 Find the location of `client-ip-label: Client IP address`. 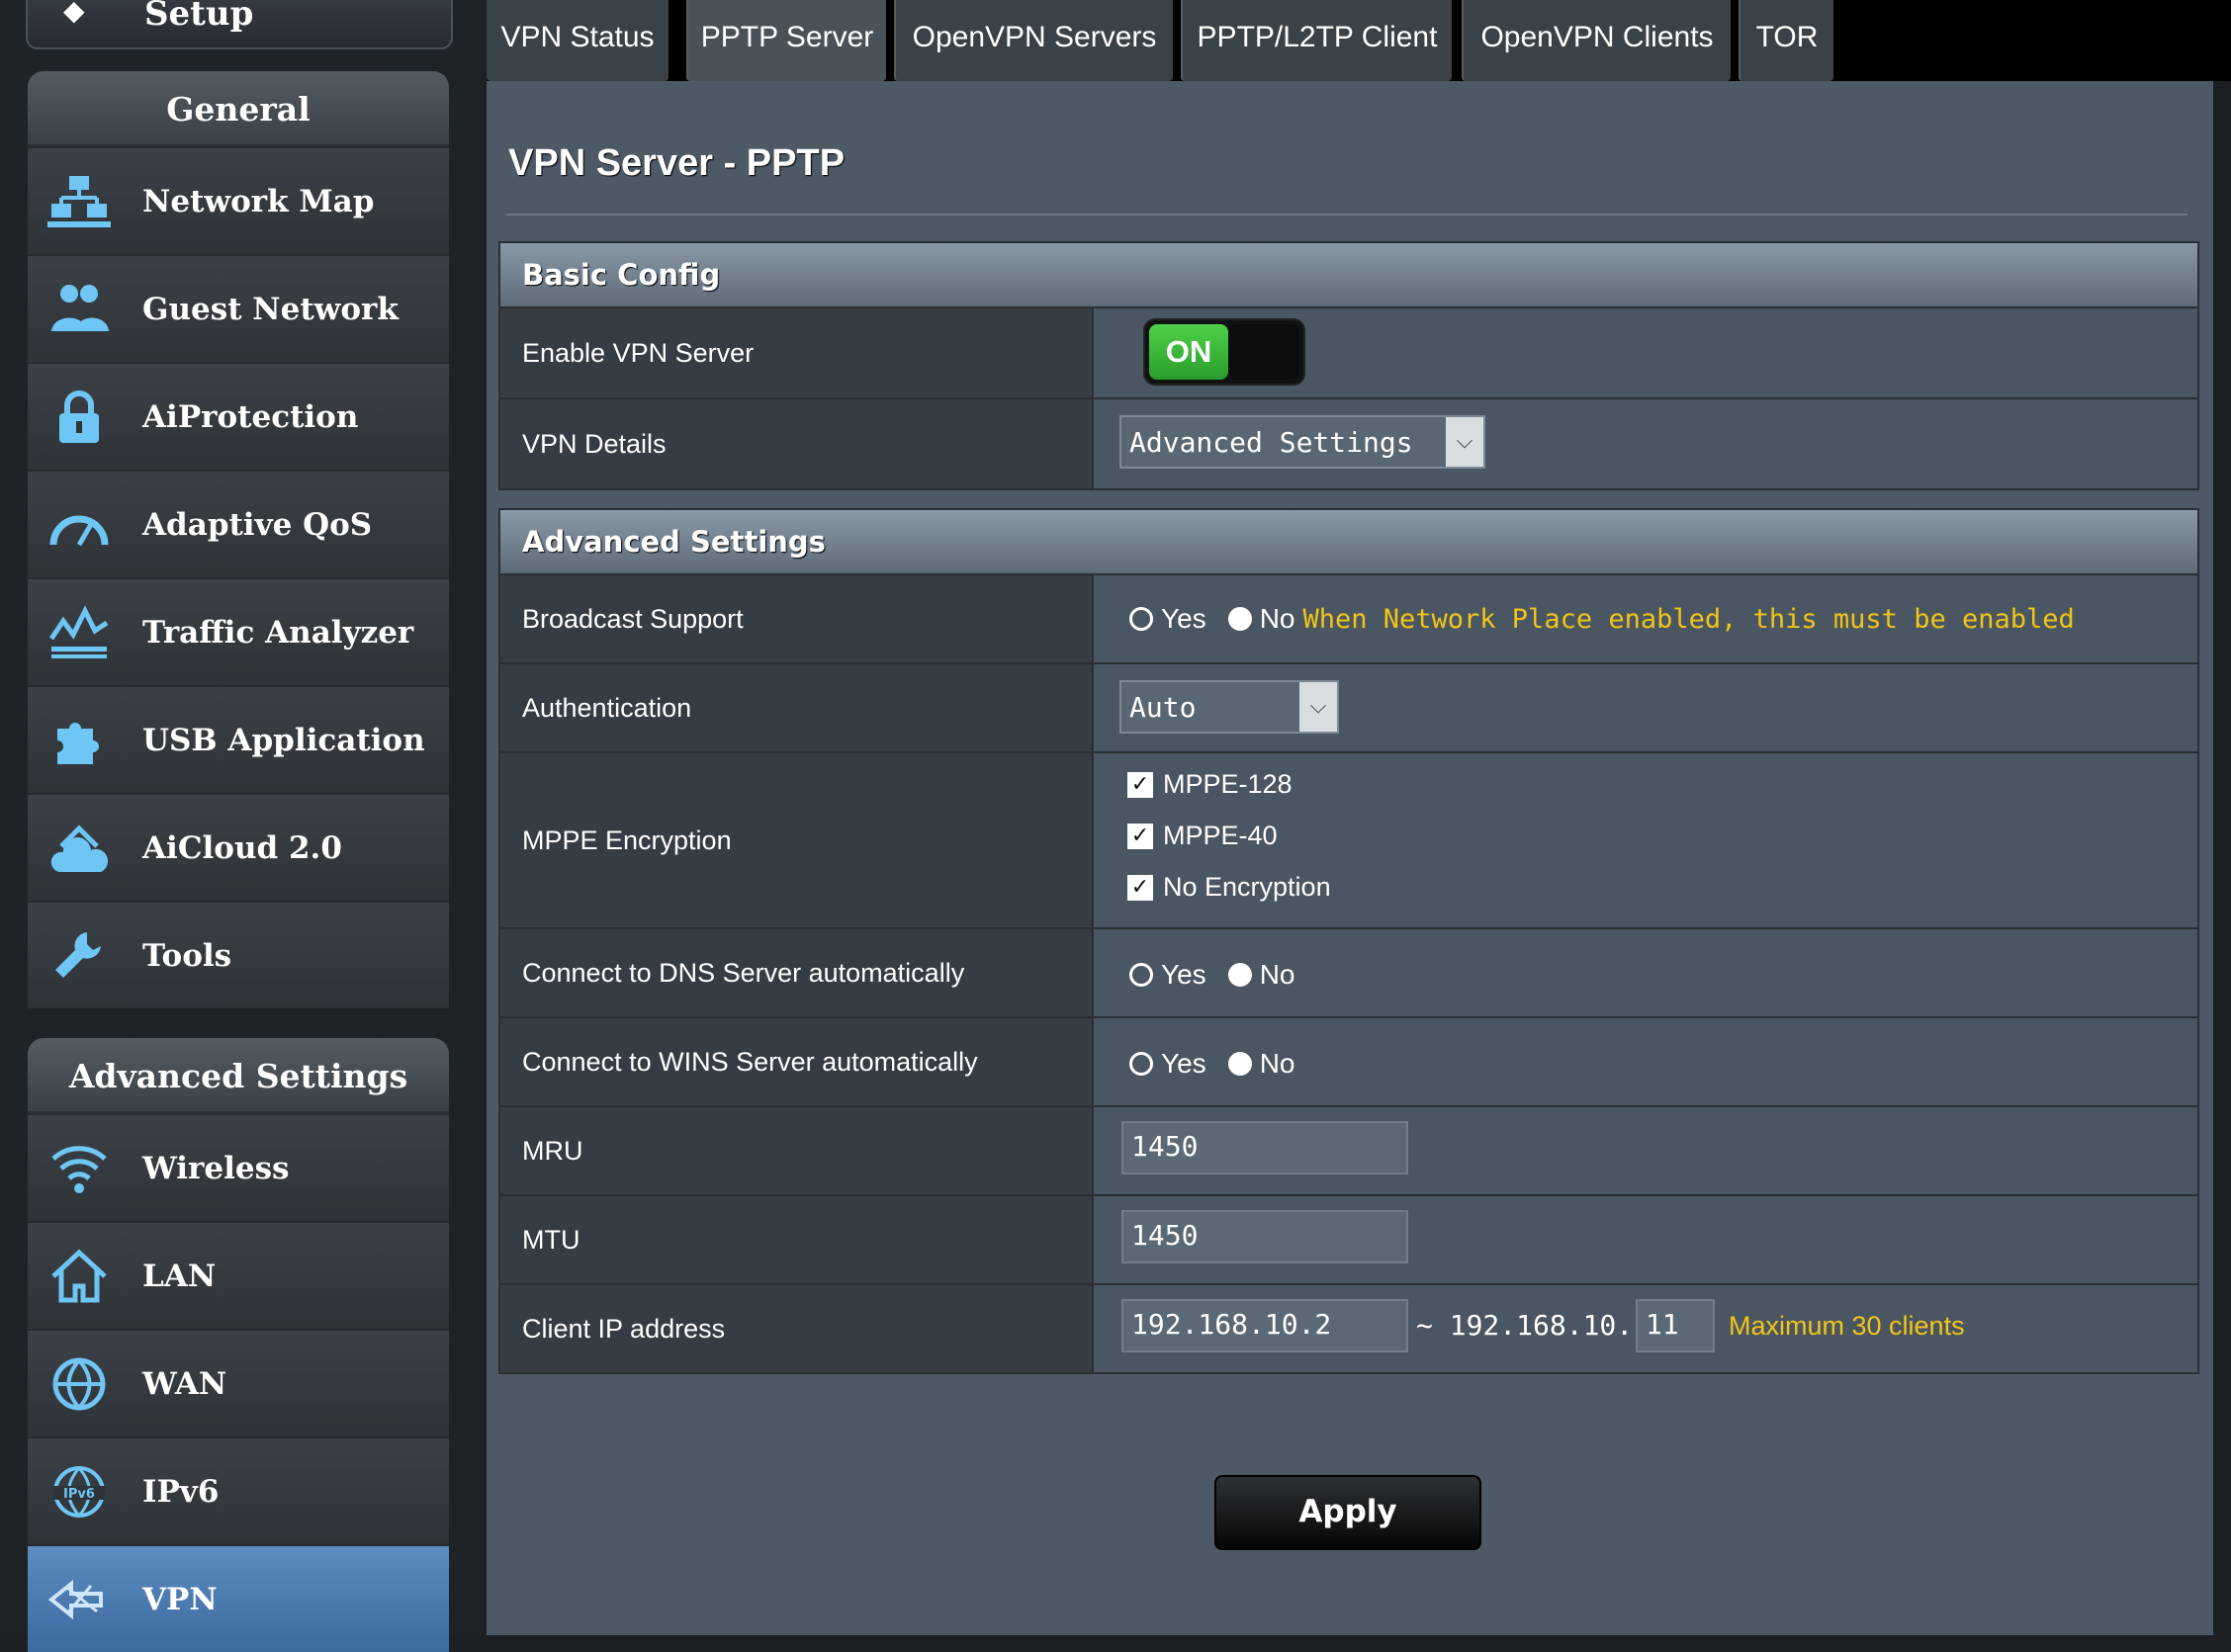

client-ip-label: Client IP address is located at coordinates (797, 1329).